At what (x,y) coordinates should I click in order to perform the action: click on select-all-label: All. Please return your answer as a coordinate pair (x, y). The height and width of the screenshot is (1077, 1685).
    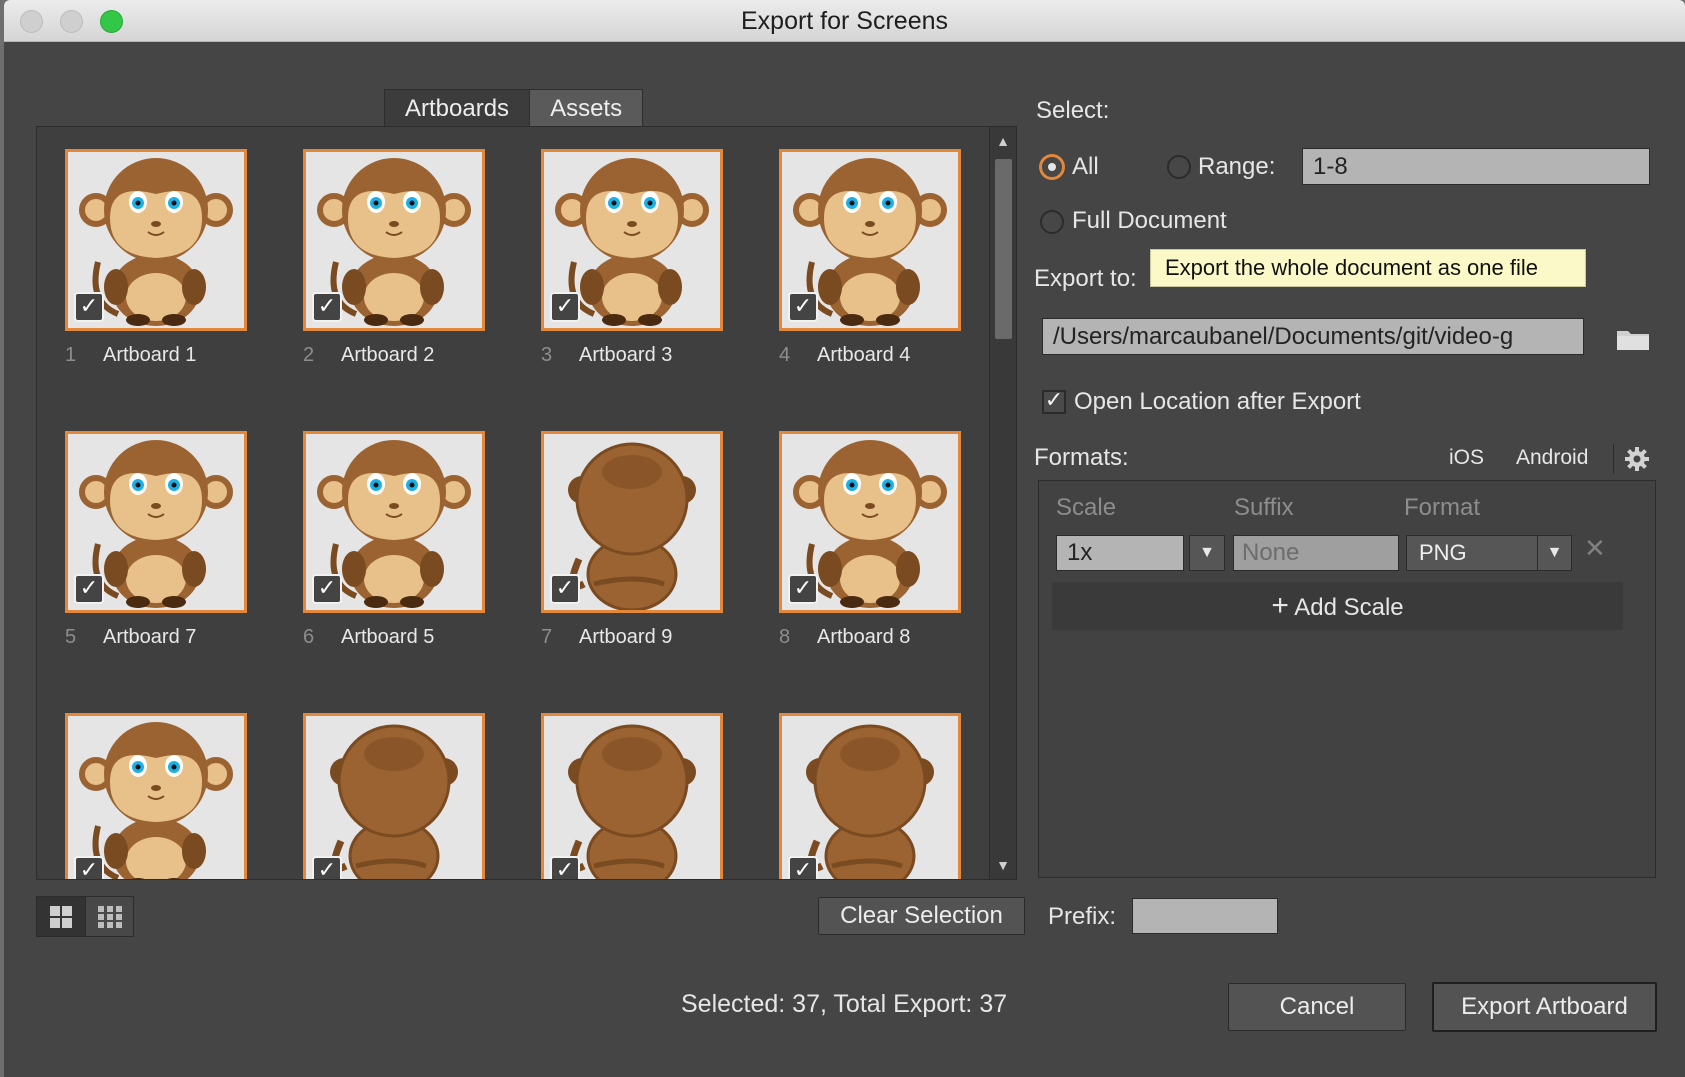
    Looking at the image, I should click on (1085, 167).